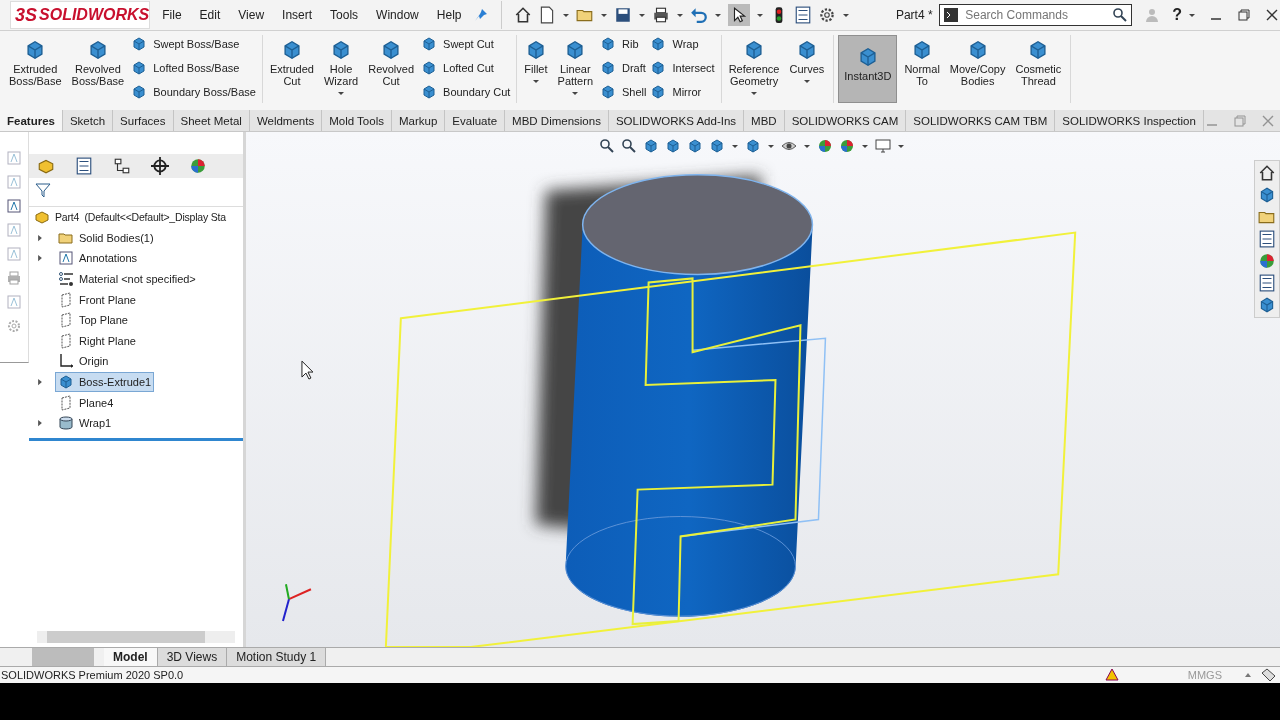 The width and height of the screenshot is (1280, 720). Describe the element at coordinates (344, 15) in the screenshot. I see `menu-item: Tools` at that location.